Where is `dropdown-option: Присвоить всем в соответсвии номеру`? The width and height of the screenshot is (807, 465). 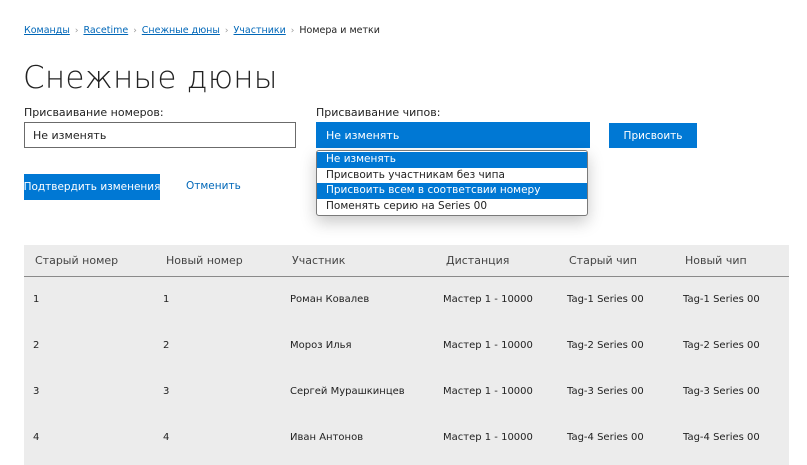
dropdown-option: Присвоить всем в соответсвии номеру is located at coordinates (452, 191).